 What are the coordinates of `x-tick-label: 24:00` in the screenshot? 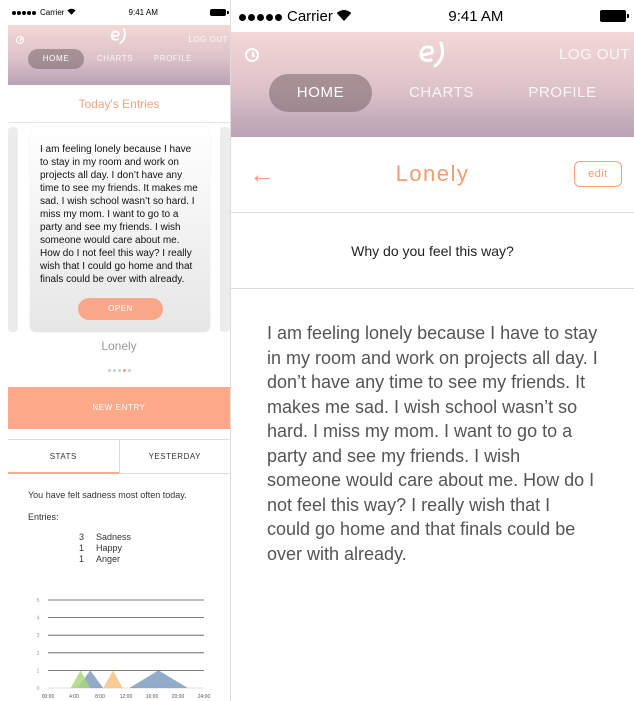 It's located at (204, 697).